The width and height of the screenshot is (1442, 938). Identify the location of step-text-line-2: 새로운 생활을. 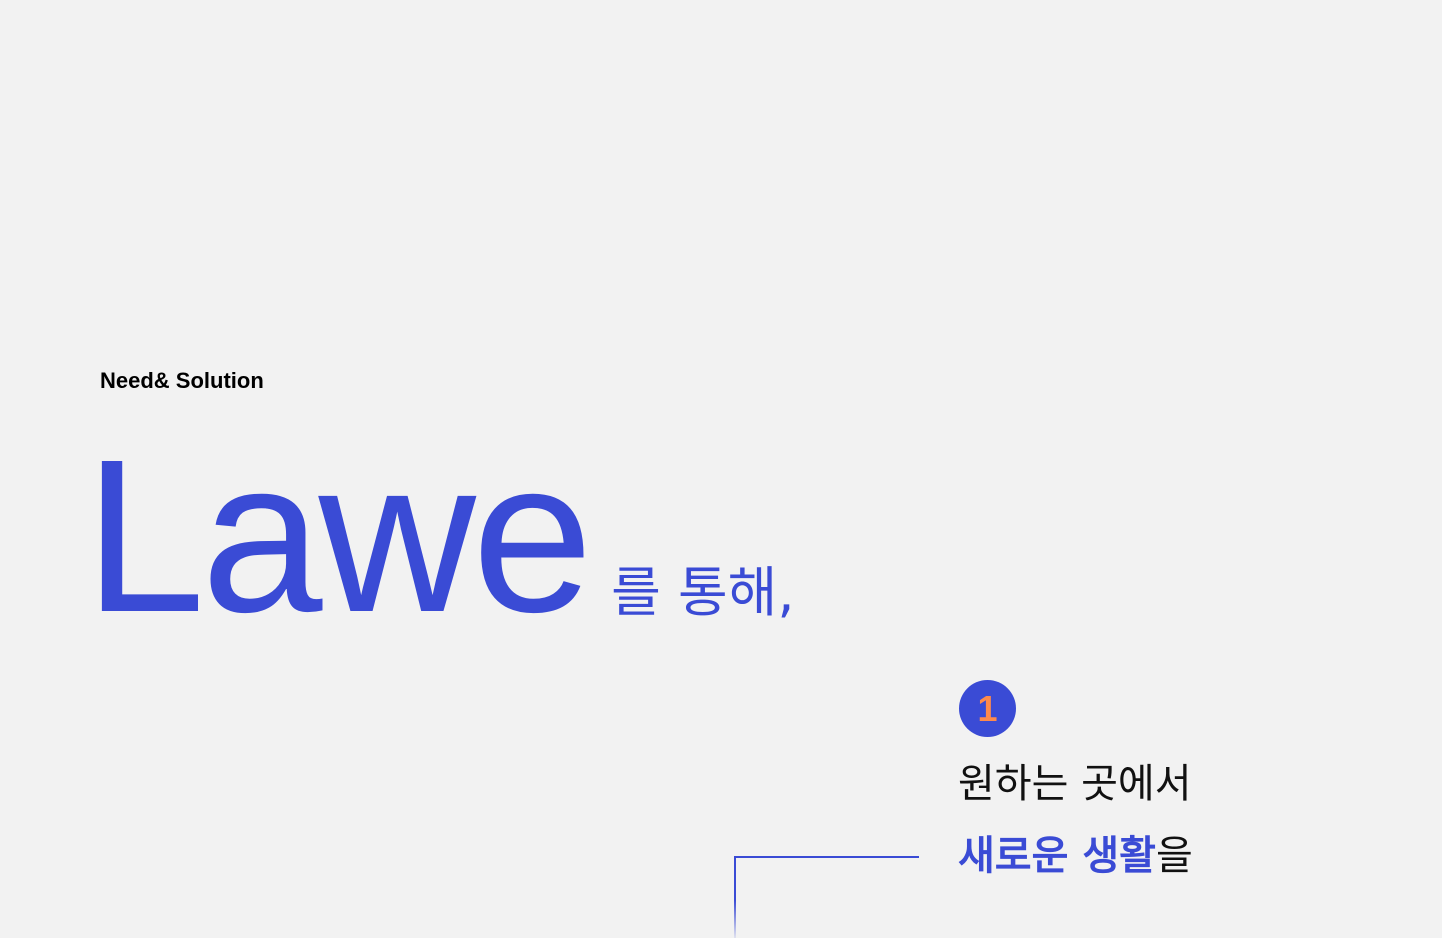
(1075, 856).